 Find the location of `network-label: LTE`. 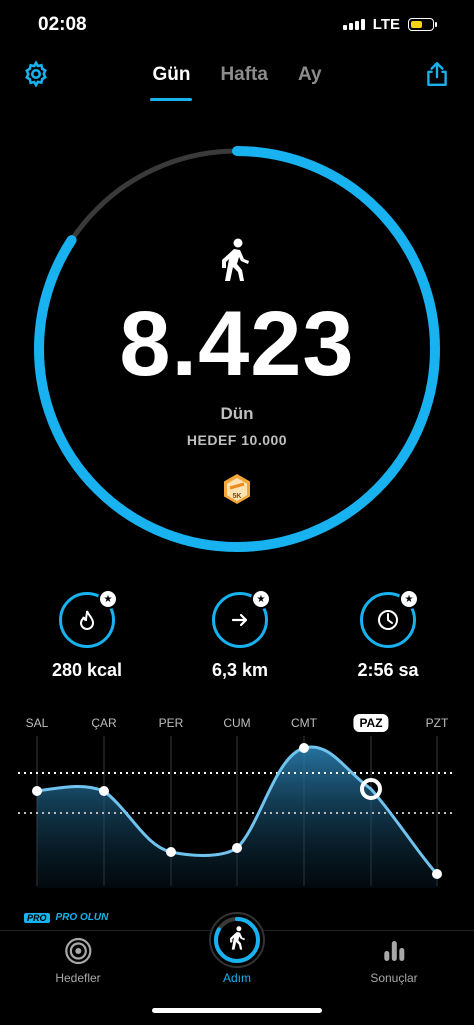

network-label: LTE is located at coordinates (386, 24).